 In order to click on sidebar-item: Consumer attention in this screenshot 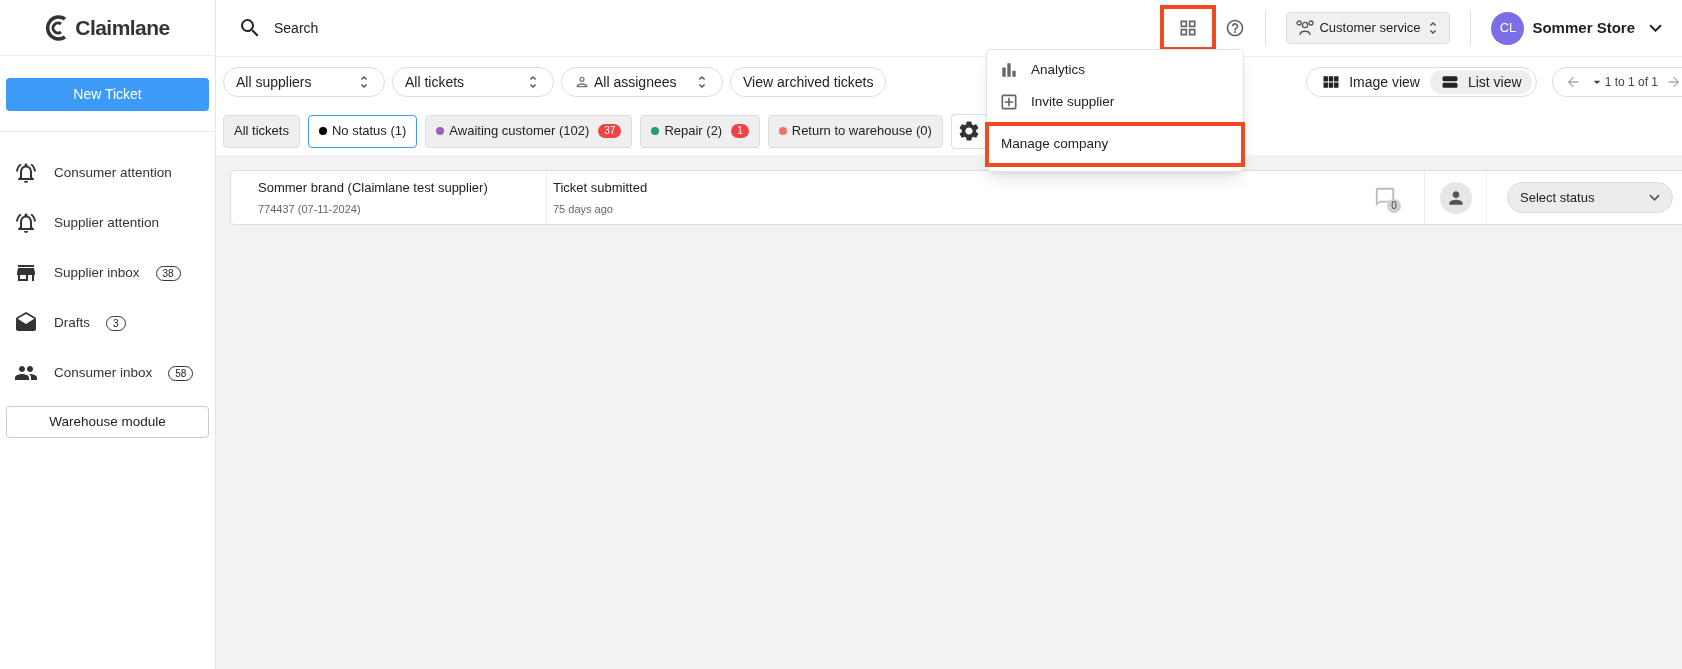, I will do `click(107, 173)`.